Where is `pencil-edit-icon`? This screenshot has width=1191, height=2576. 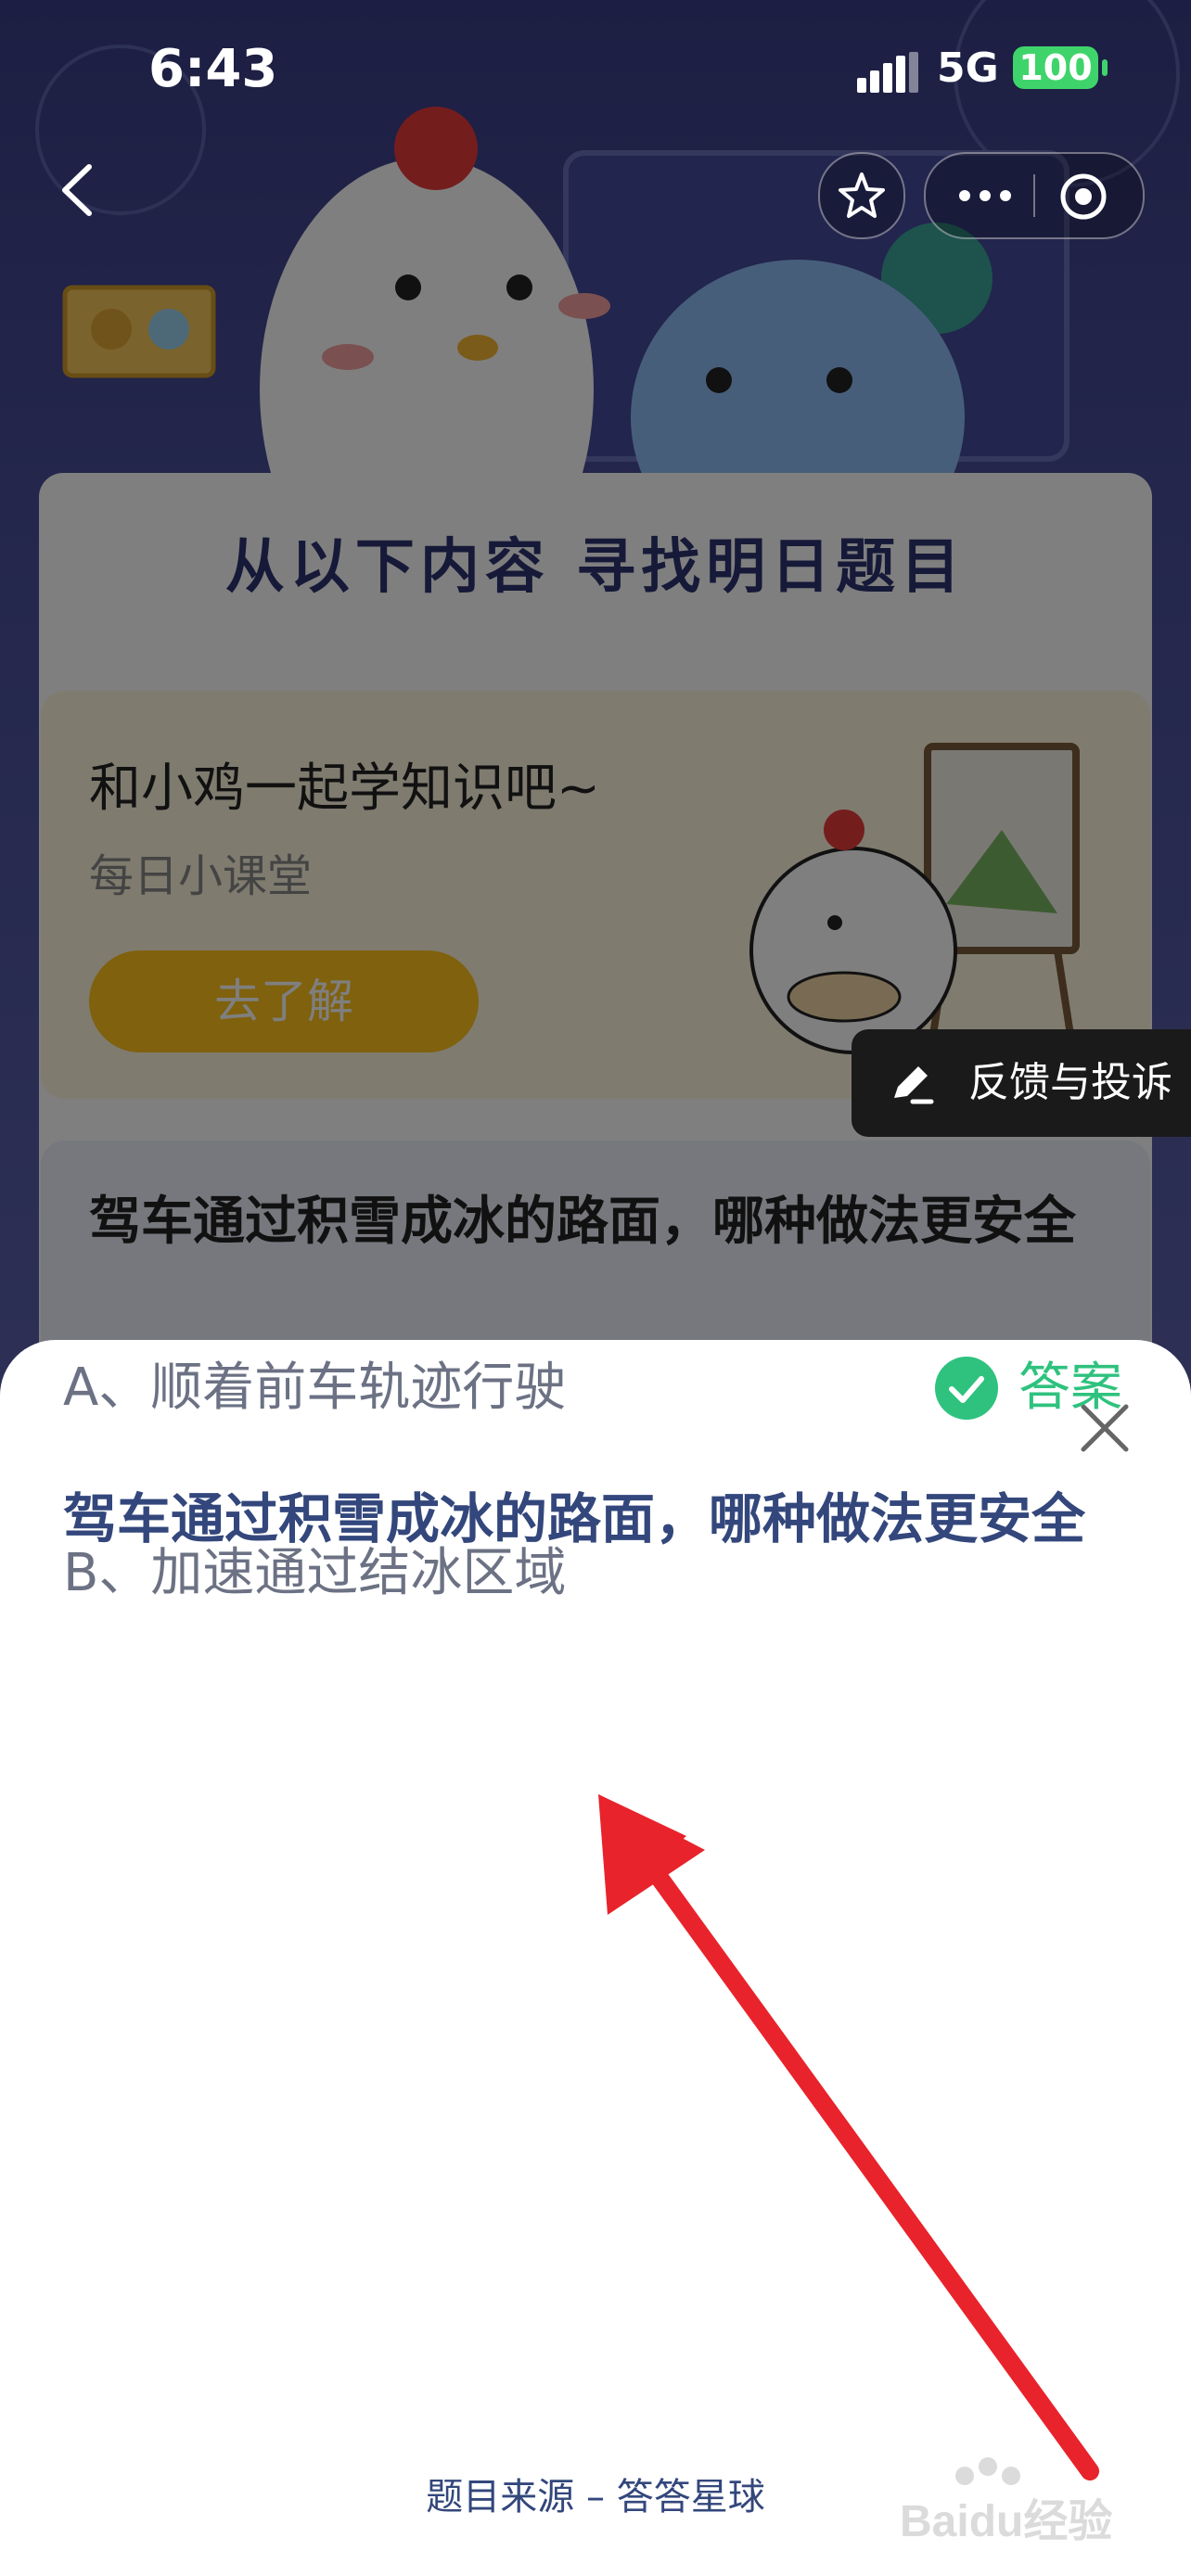 pencil-edit-icon is located at coordinates (914, 1085).